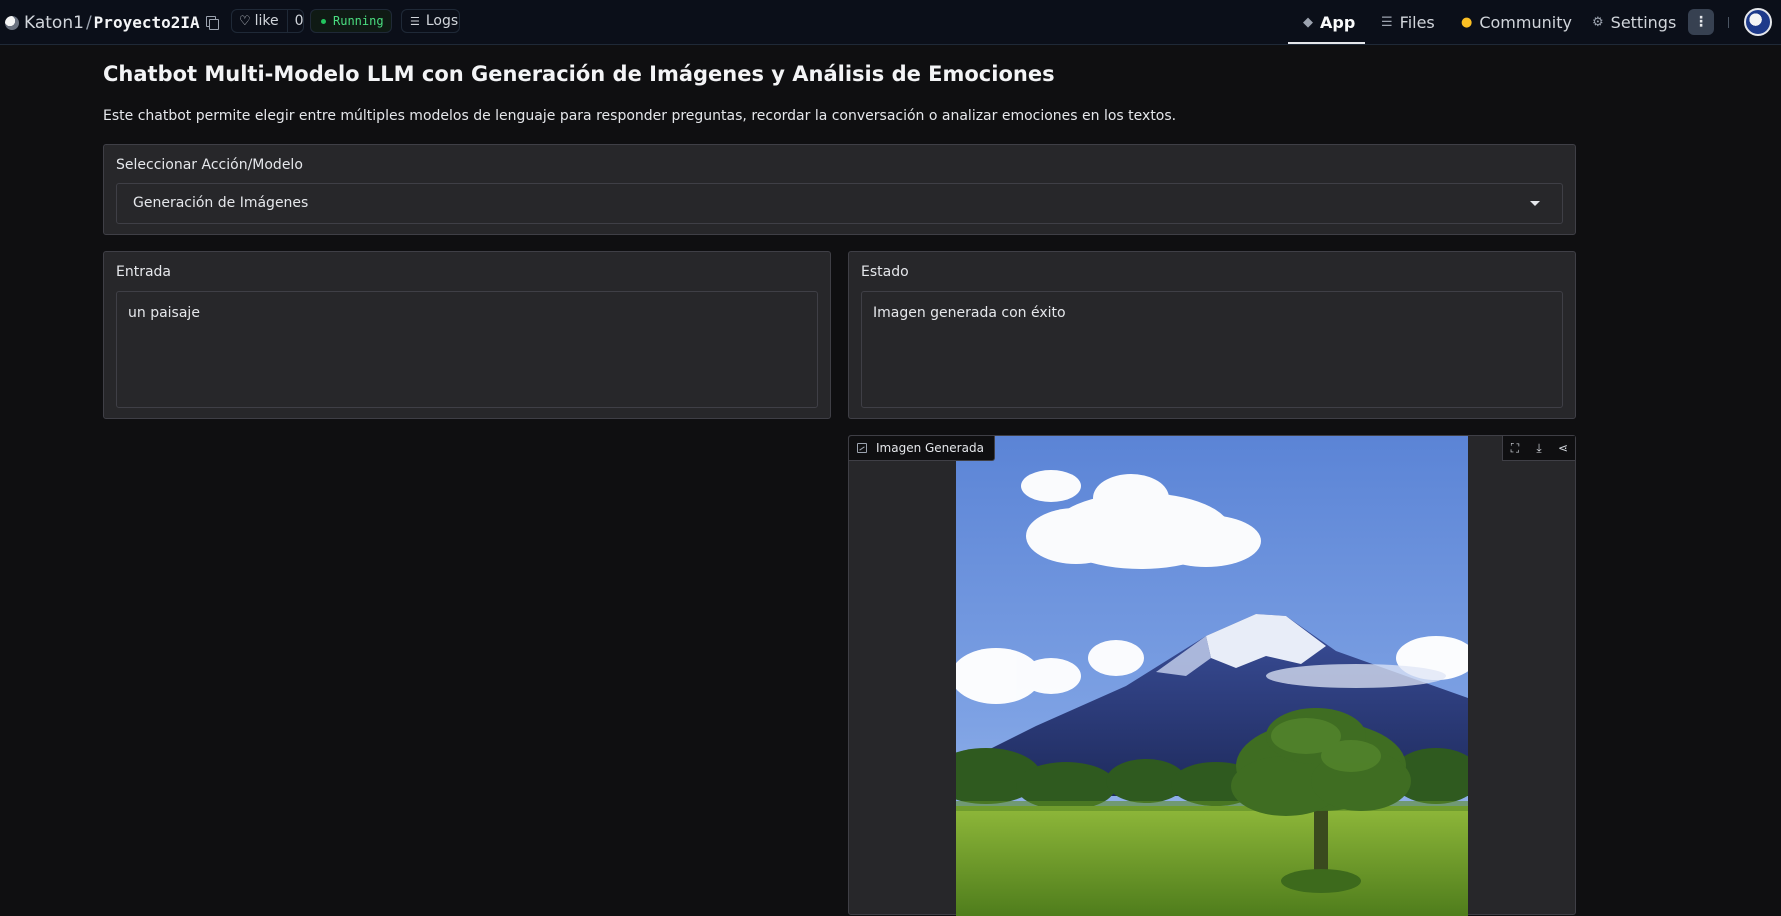 The width and height of the screenshot is (1781, 916). I want to click on copy-icon, so click(212, 23).